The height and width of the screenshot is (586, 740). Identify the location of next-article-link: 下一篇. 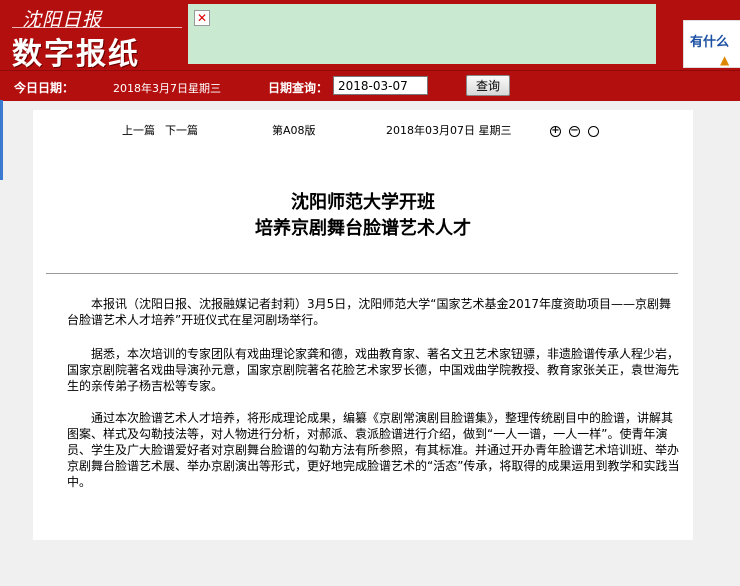
(181, 130).